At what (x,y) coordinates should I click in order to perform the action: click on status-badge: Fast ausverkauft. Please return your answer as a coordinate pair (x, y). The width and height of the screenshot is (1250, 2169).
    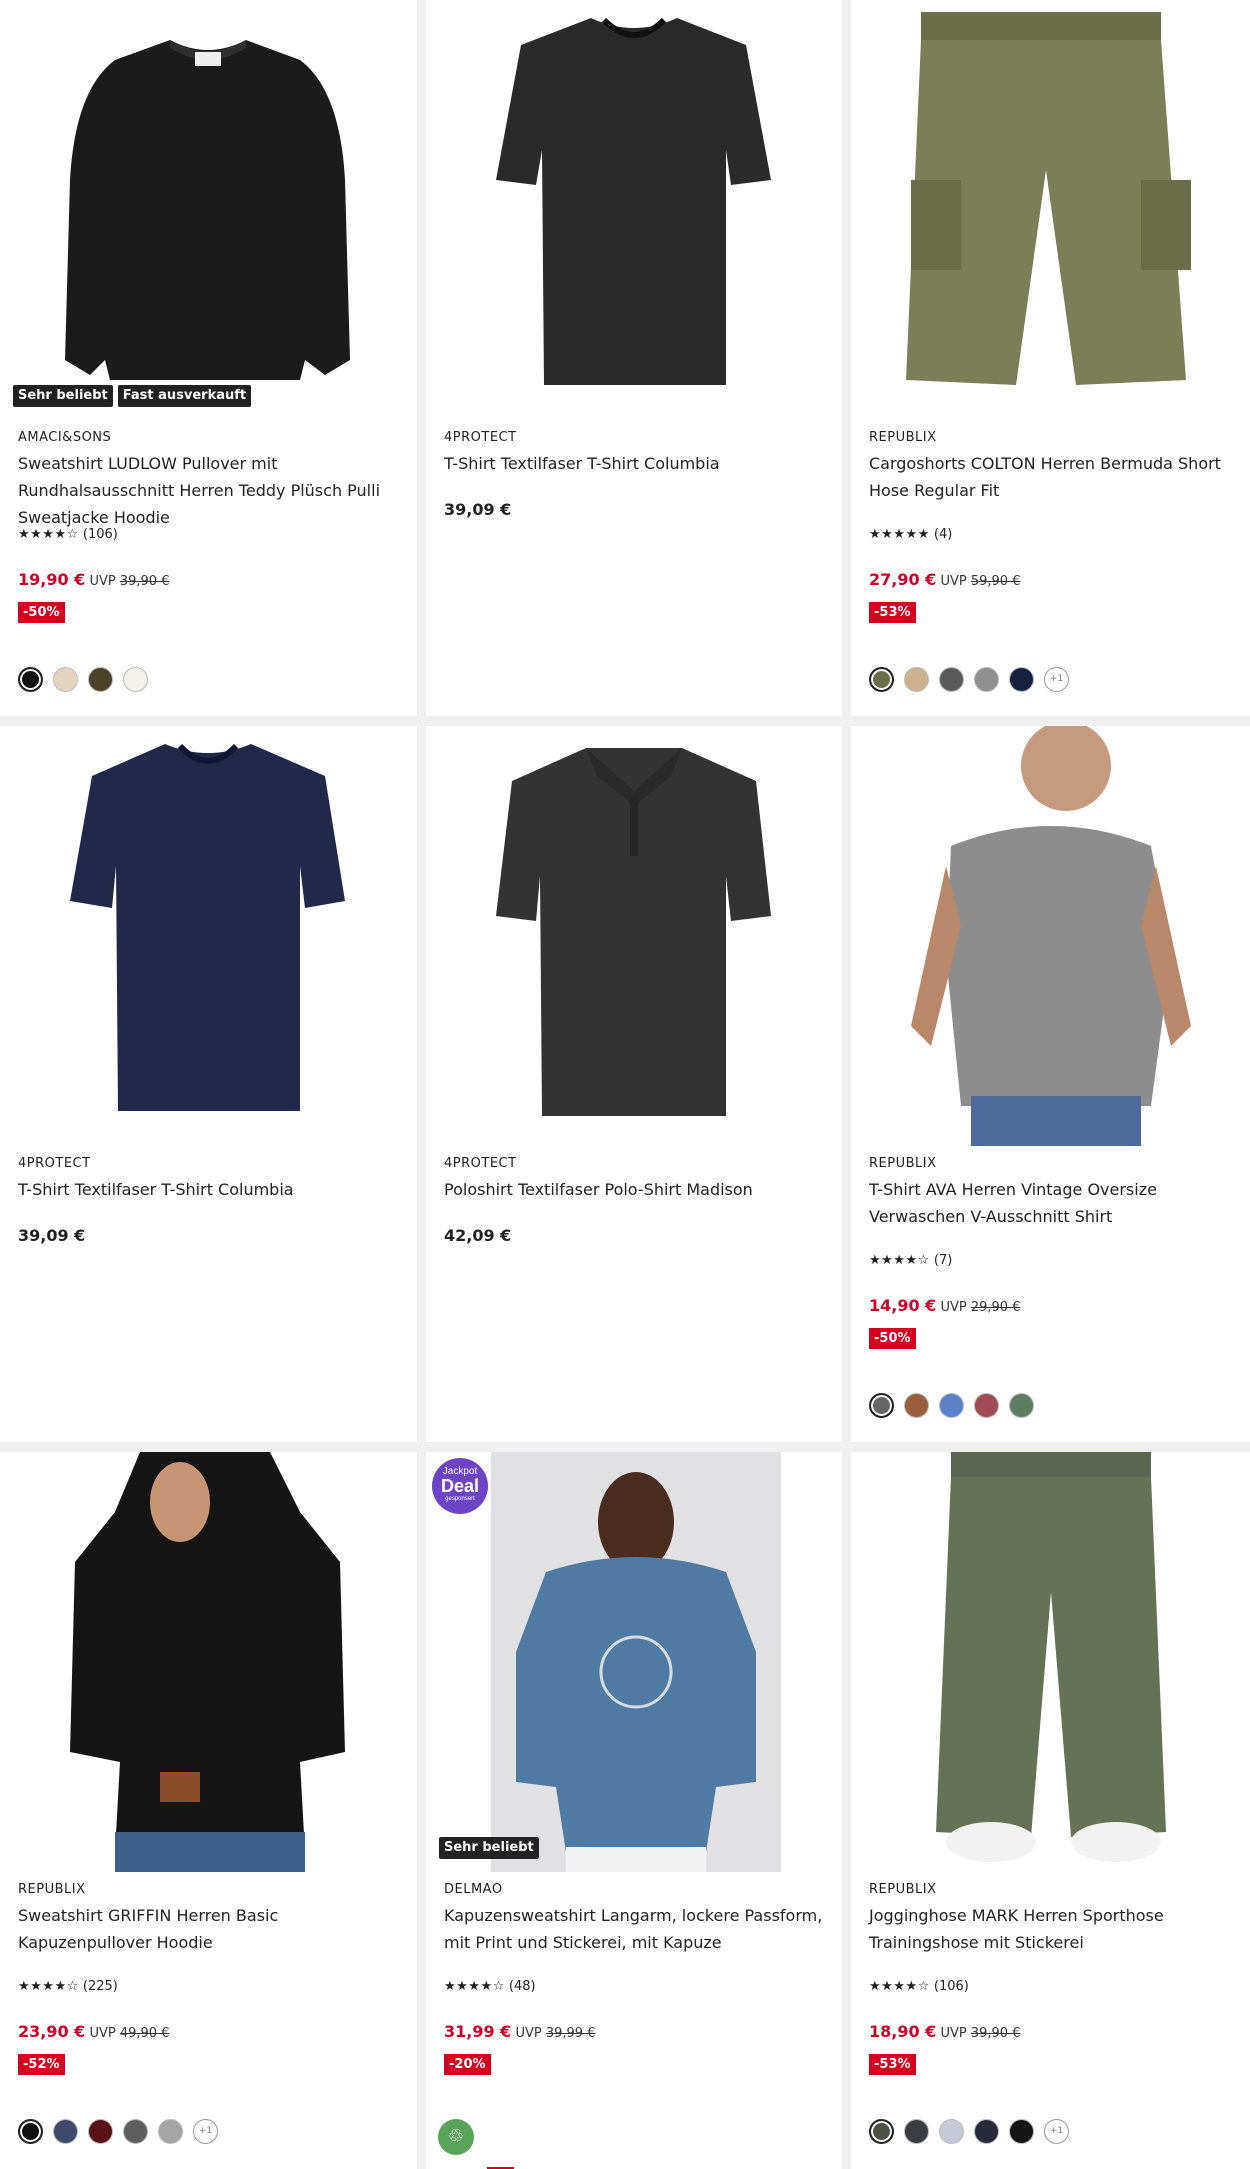
    Looking at the image, I should click on (184, 396).